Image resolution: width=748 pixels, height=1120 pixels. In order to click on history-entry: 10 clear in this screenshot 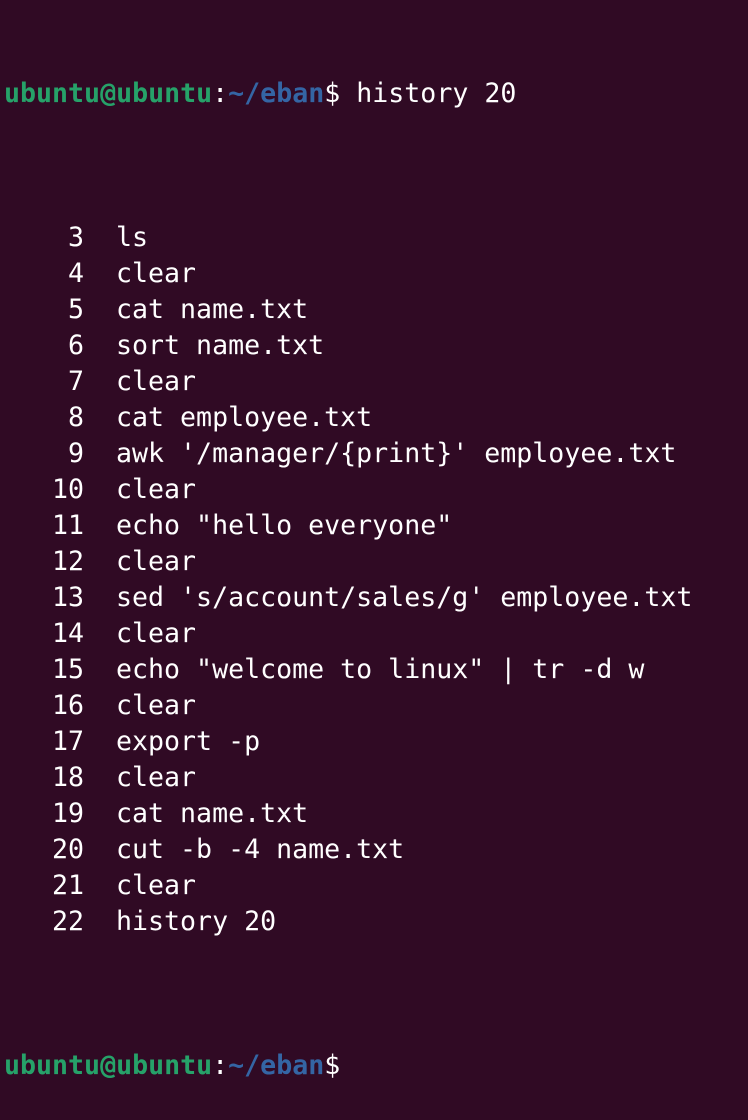, I will do `click(376, 490)`.